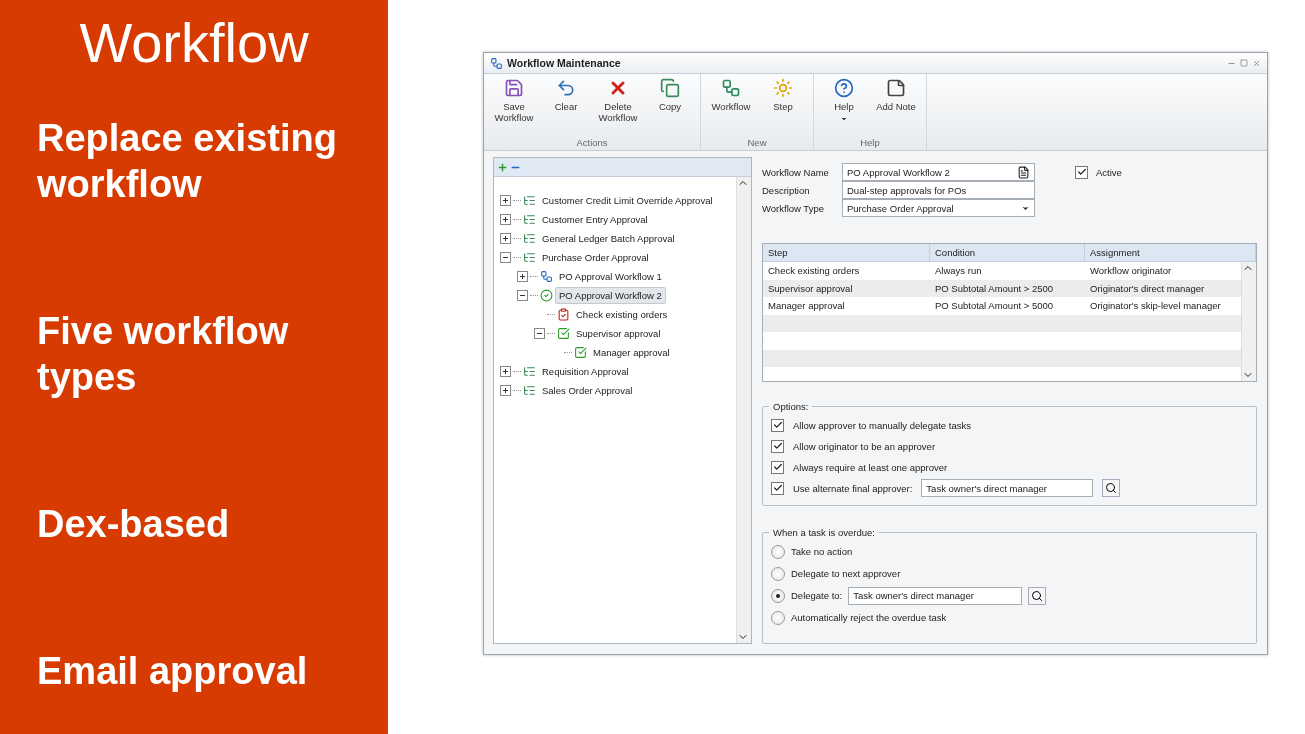 Image resolution: width=1305 pixels, height=734 pixels. What do you see at coordinates (814, 271) in the screenshot?
I see `table-cell-text: Check existing orders` at bounding box center [814, 271].